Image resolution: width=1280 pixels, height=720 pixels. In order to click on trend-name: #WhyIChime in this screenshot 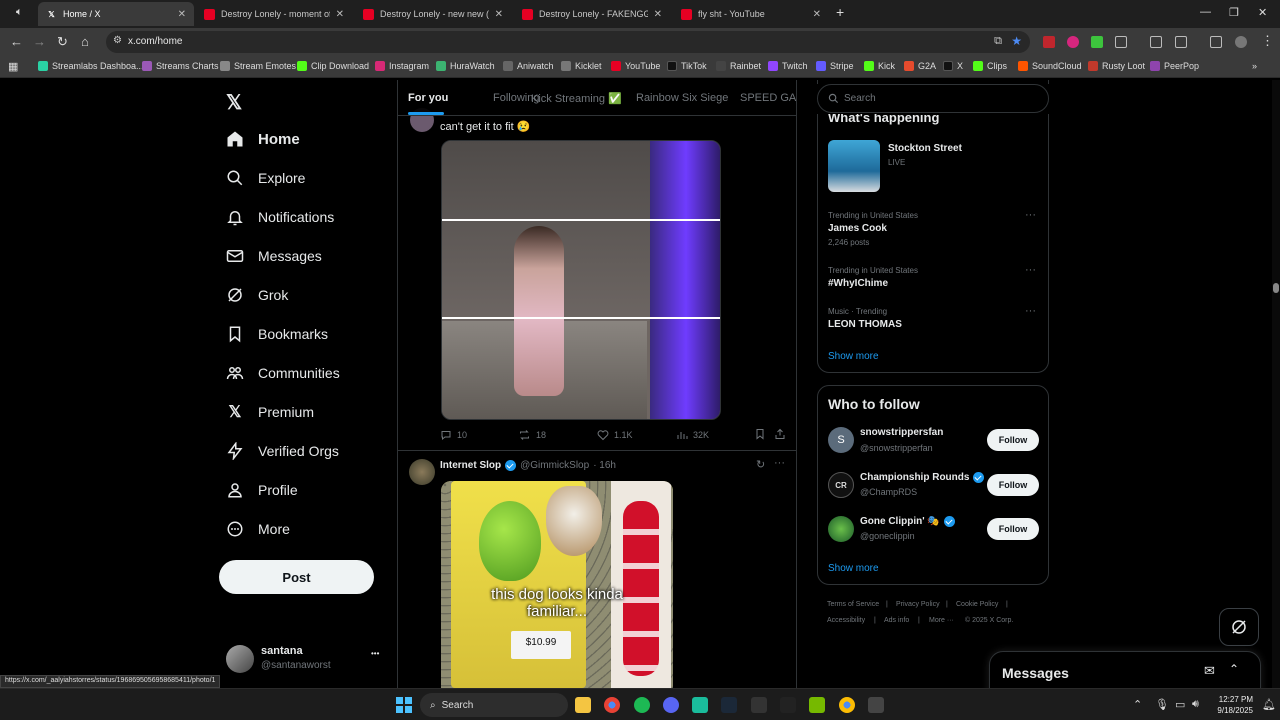, I will do `click(858, 283)`.